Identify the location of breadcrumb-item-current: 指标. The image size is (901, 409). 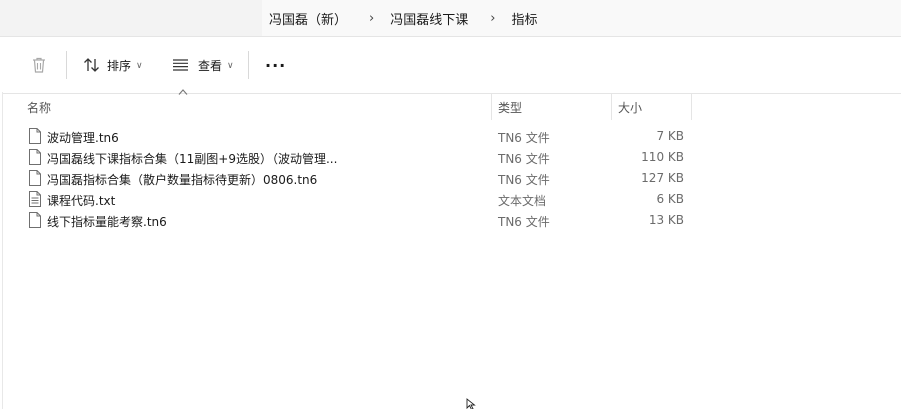
(524, 18).